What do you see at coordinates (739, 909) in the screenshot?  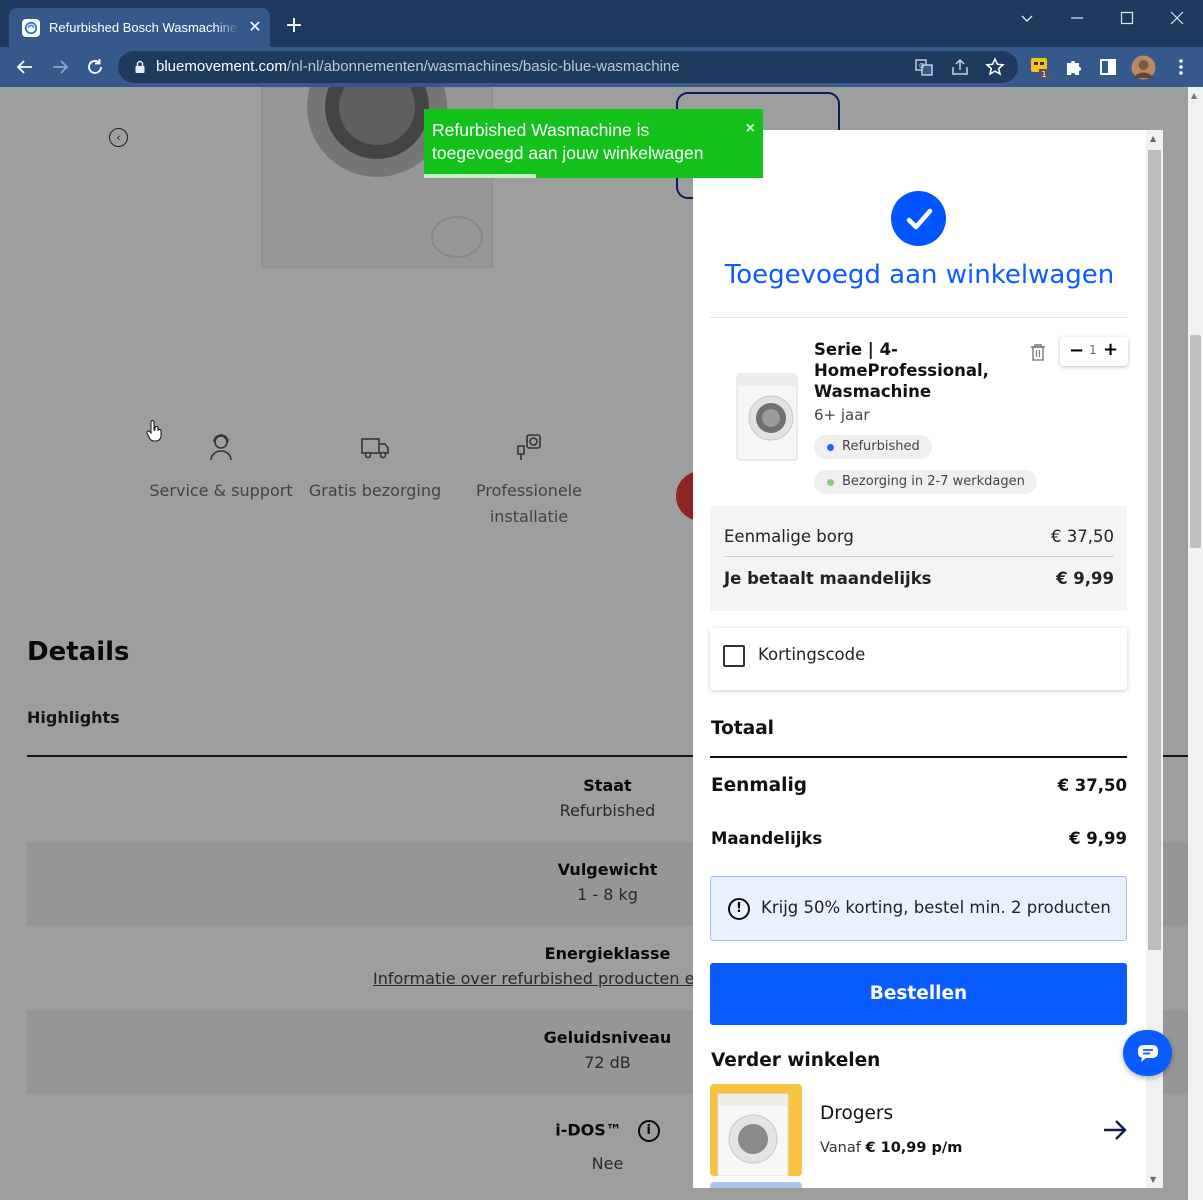 I see `alert-icon: !` at bounding box center [739, 909].